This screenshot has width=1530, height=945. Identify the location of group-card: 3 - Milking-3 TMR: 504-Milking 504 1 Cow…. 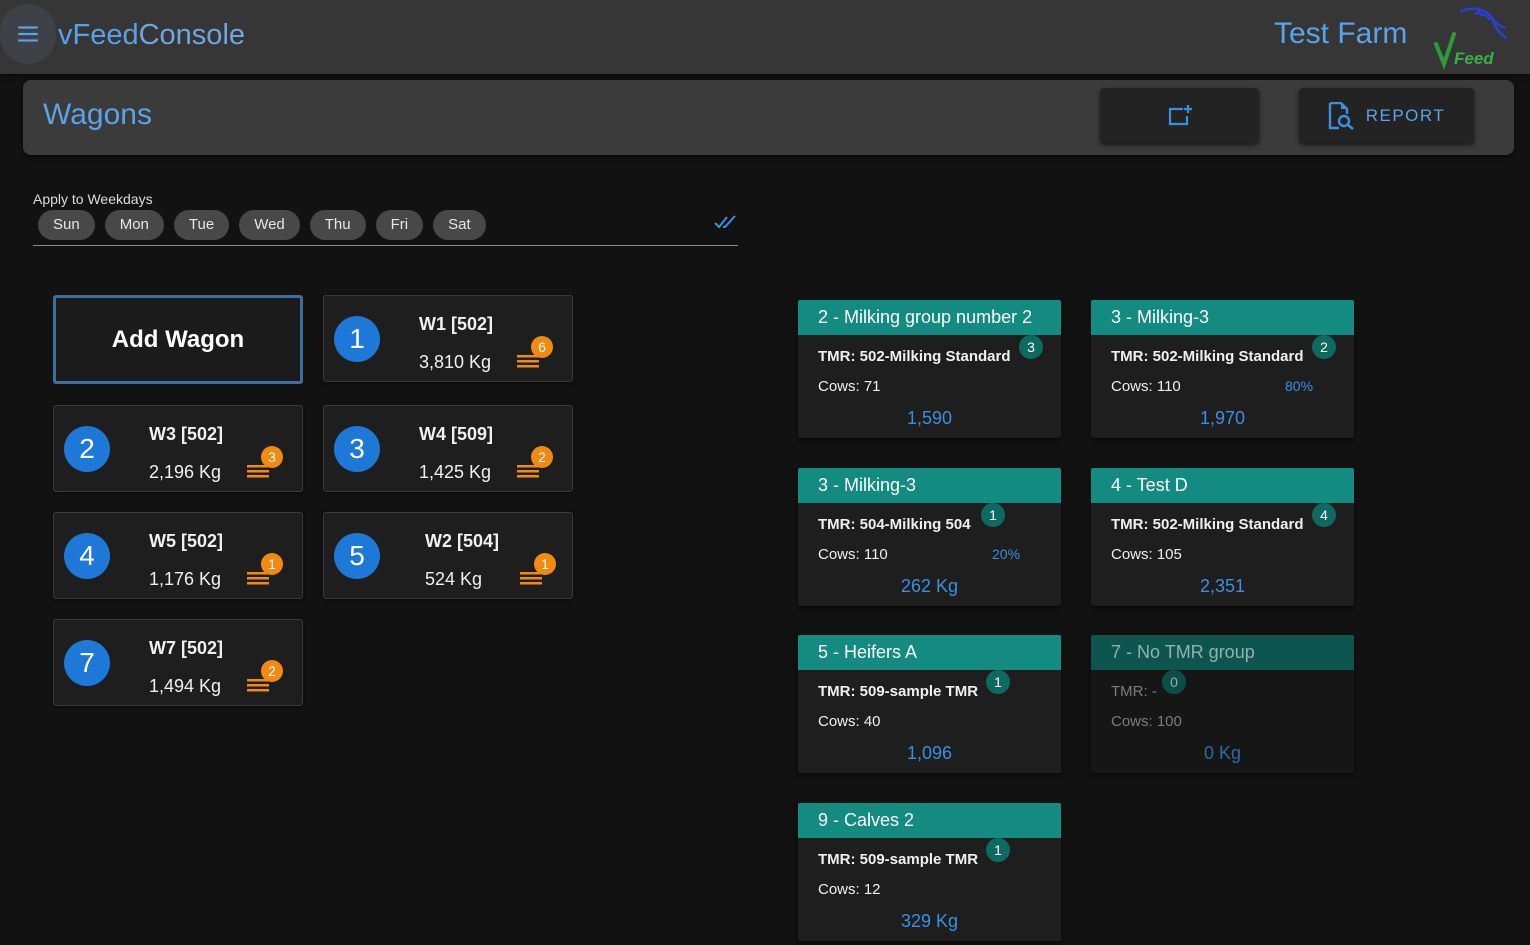
(929, 537).